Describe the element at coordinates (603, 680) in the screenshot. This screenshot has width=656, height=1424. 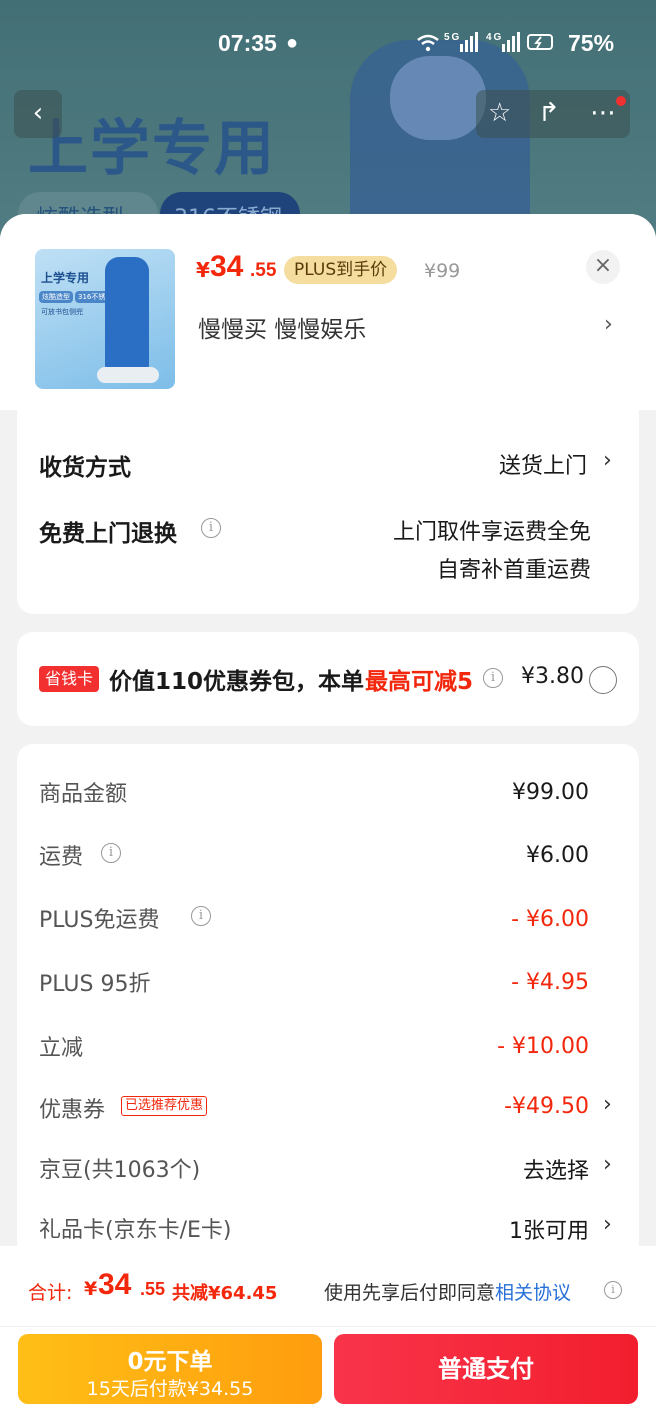
I see `savings-radio` at that location.